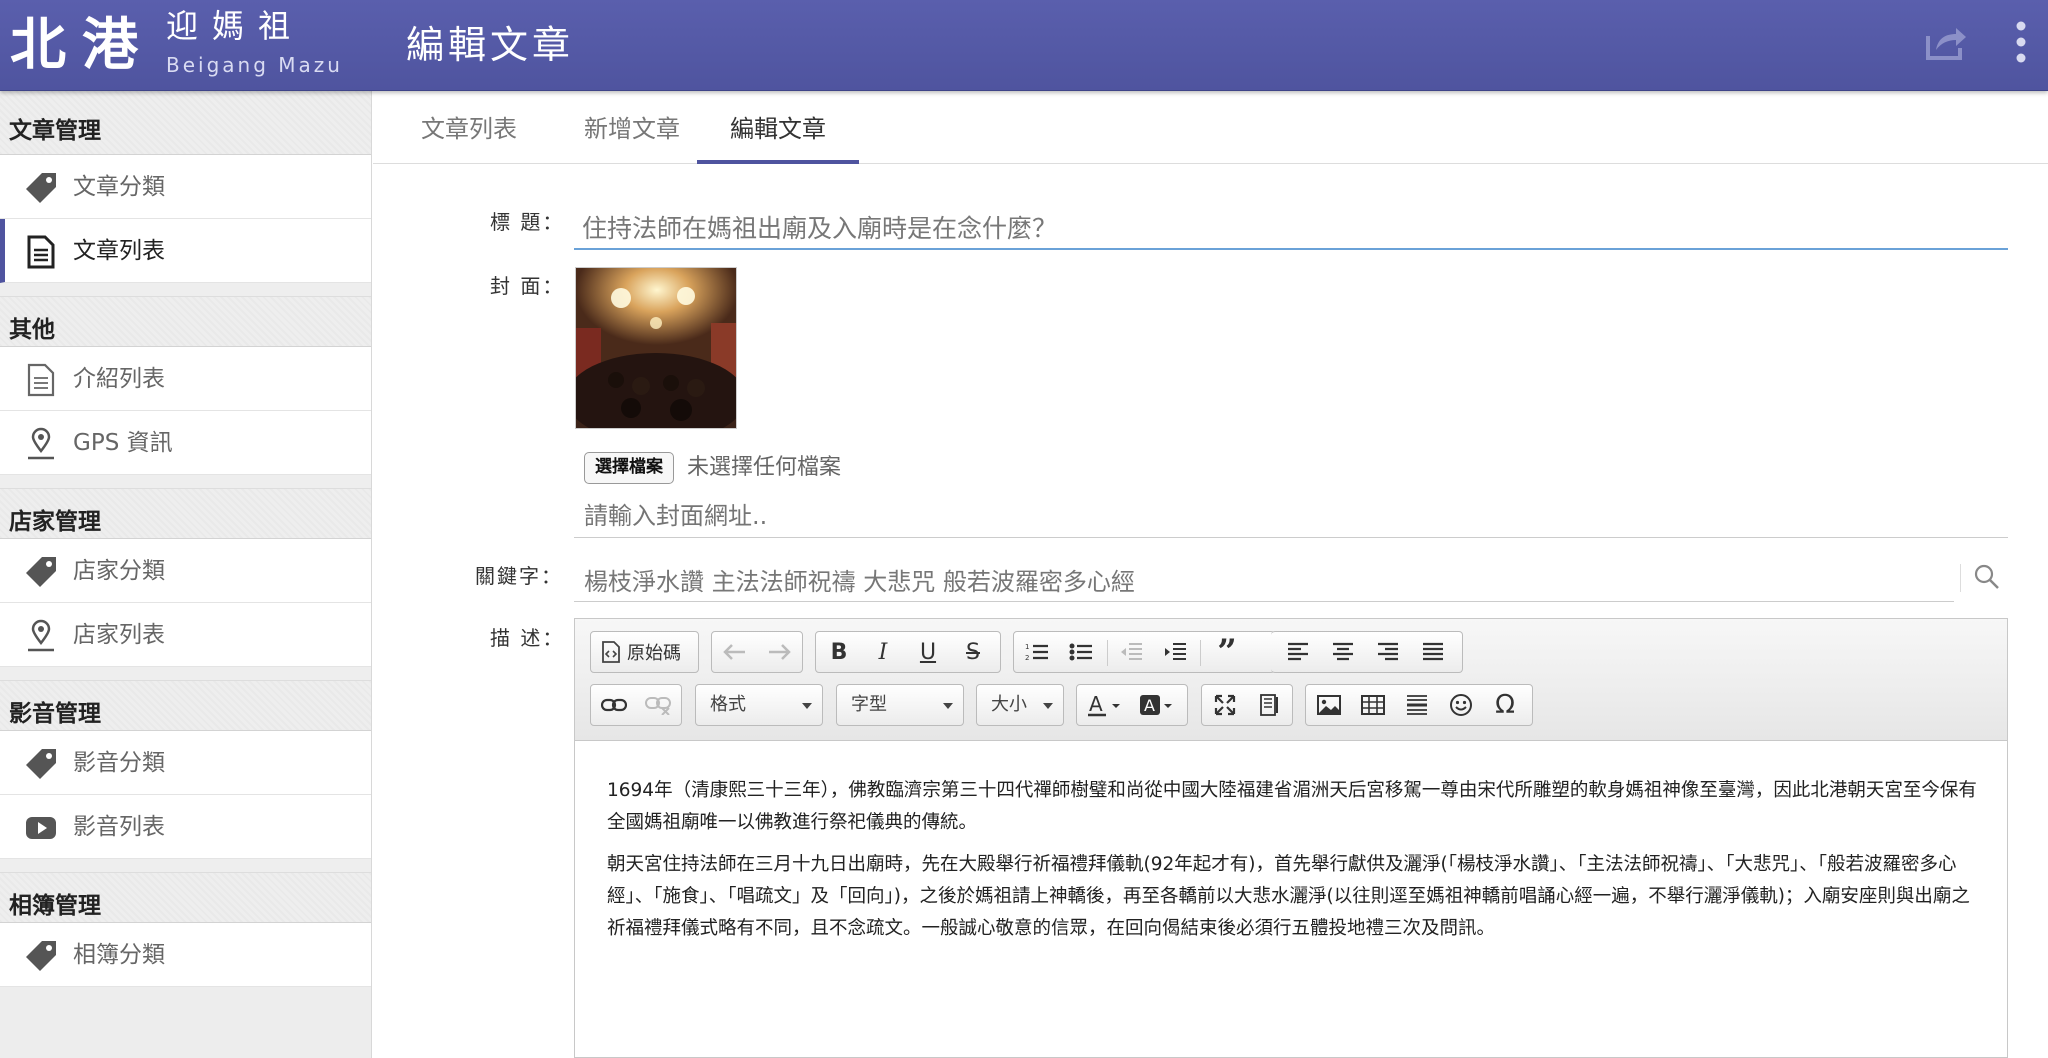 This screenshot has height=1058, width=2048. Describe the element at coordinates (185, 123) in the screenshot. I see `sidebar-section-article: 文章管理` at that location.